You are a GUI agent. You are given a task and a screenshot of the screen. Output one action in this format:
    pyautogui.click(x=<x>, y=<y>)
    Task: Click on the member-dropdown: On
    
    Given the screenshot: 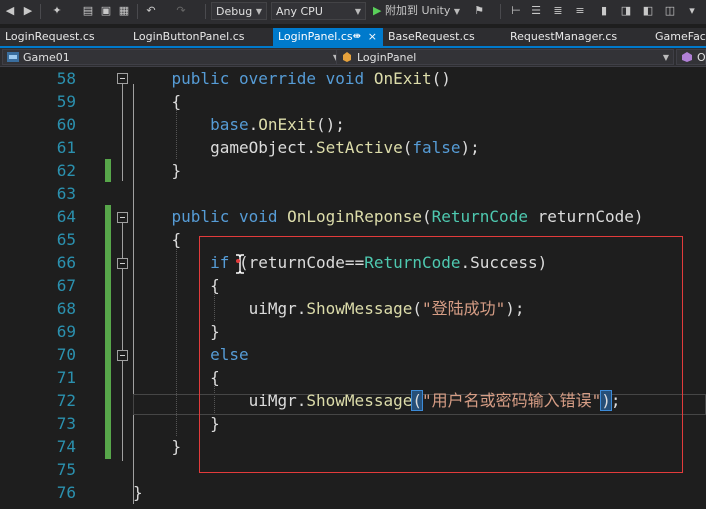 What is the action you would take?
    pyautogui.click(x=691, y=57)
    